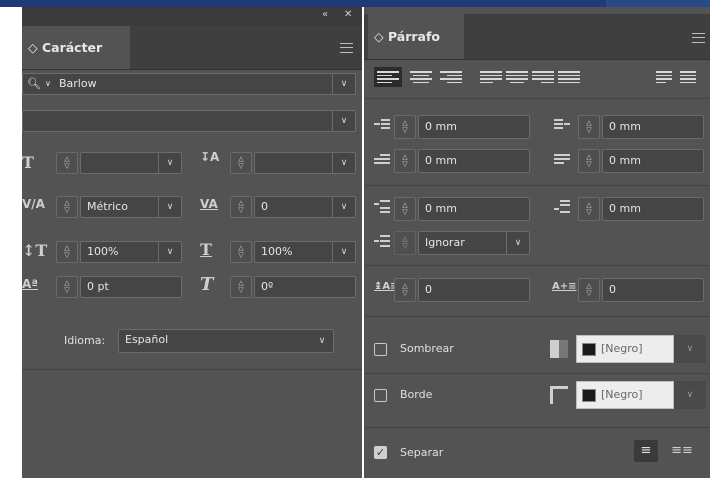  What do you see at coordinates (305, 287) in the screenshot?
I see `skew-field: 0º` at bounding box center [305, 287].